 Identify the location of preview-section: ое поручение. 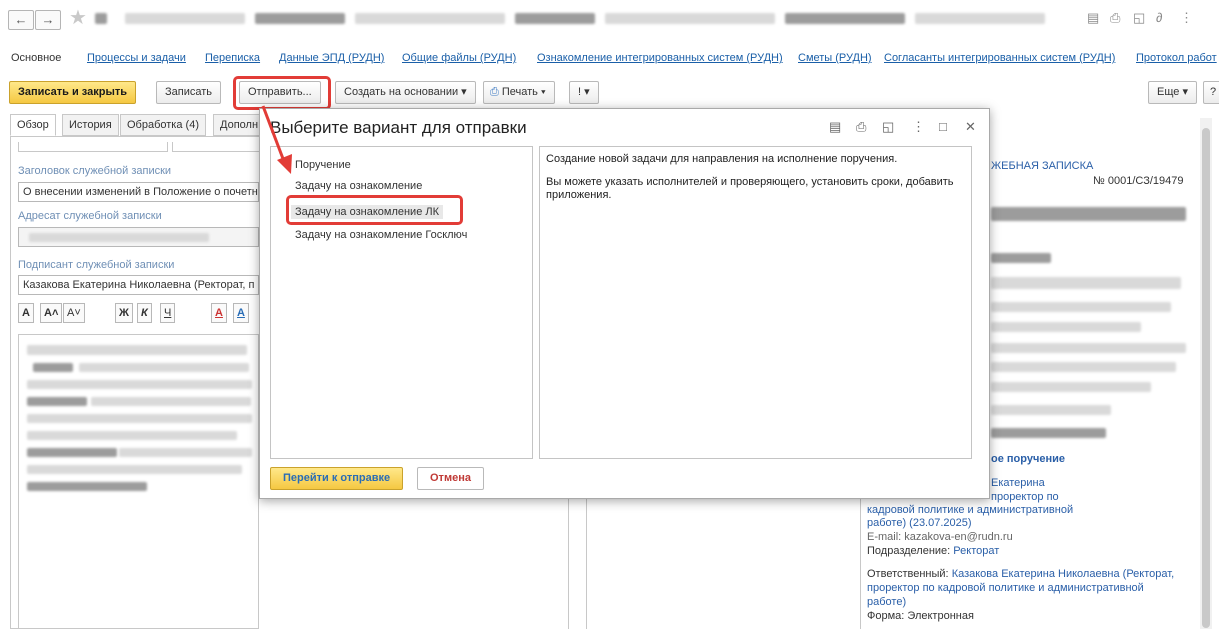
(1028, 459).